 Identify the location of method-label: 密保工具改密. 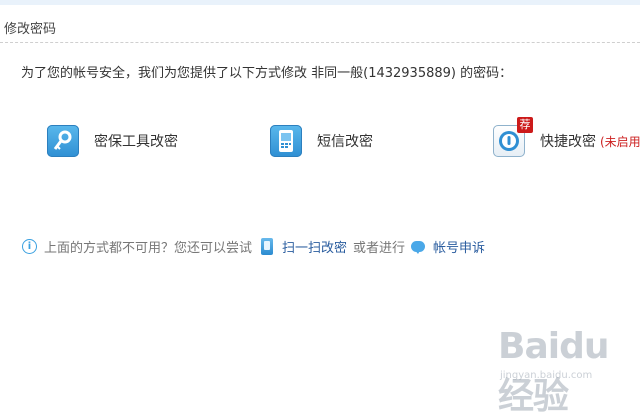
(136, 142).